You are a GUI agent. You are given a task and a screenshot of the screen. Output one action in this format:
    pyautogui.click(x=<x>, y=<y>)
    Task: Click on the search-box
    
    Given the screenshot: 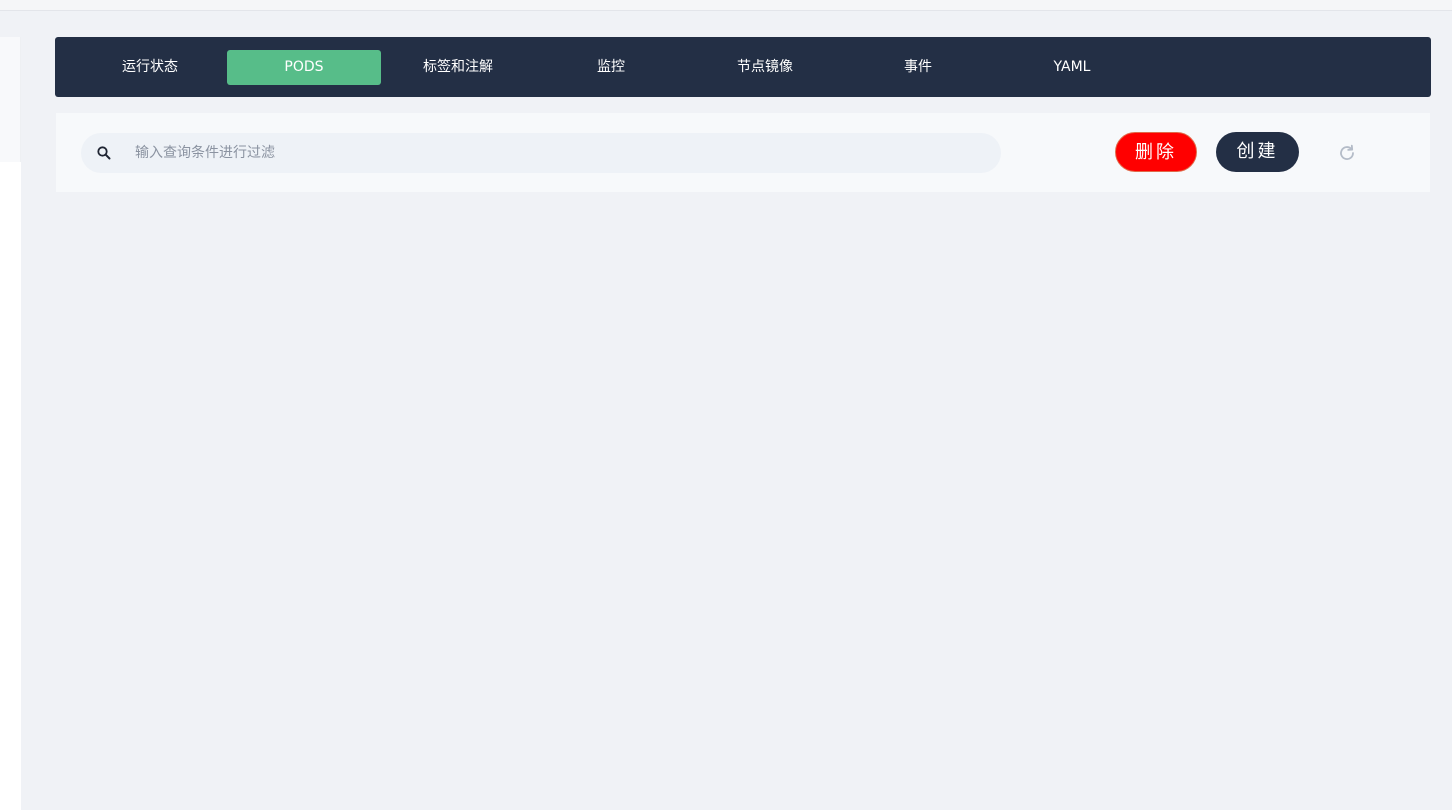 What is the action you would take?
    pyautogui.click(x=541, y=153)
    